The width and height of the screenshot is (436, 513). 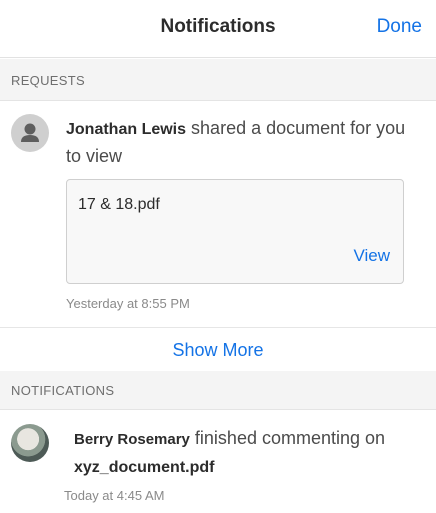 I want to click on notifications-section-label: NOTIFICATIONS, so click(x=63, y=390).